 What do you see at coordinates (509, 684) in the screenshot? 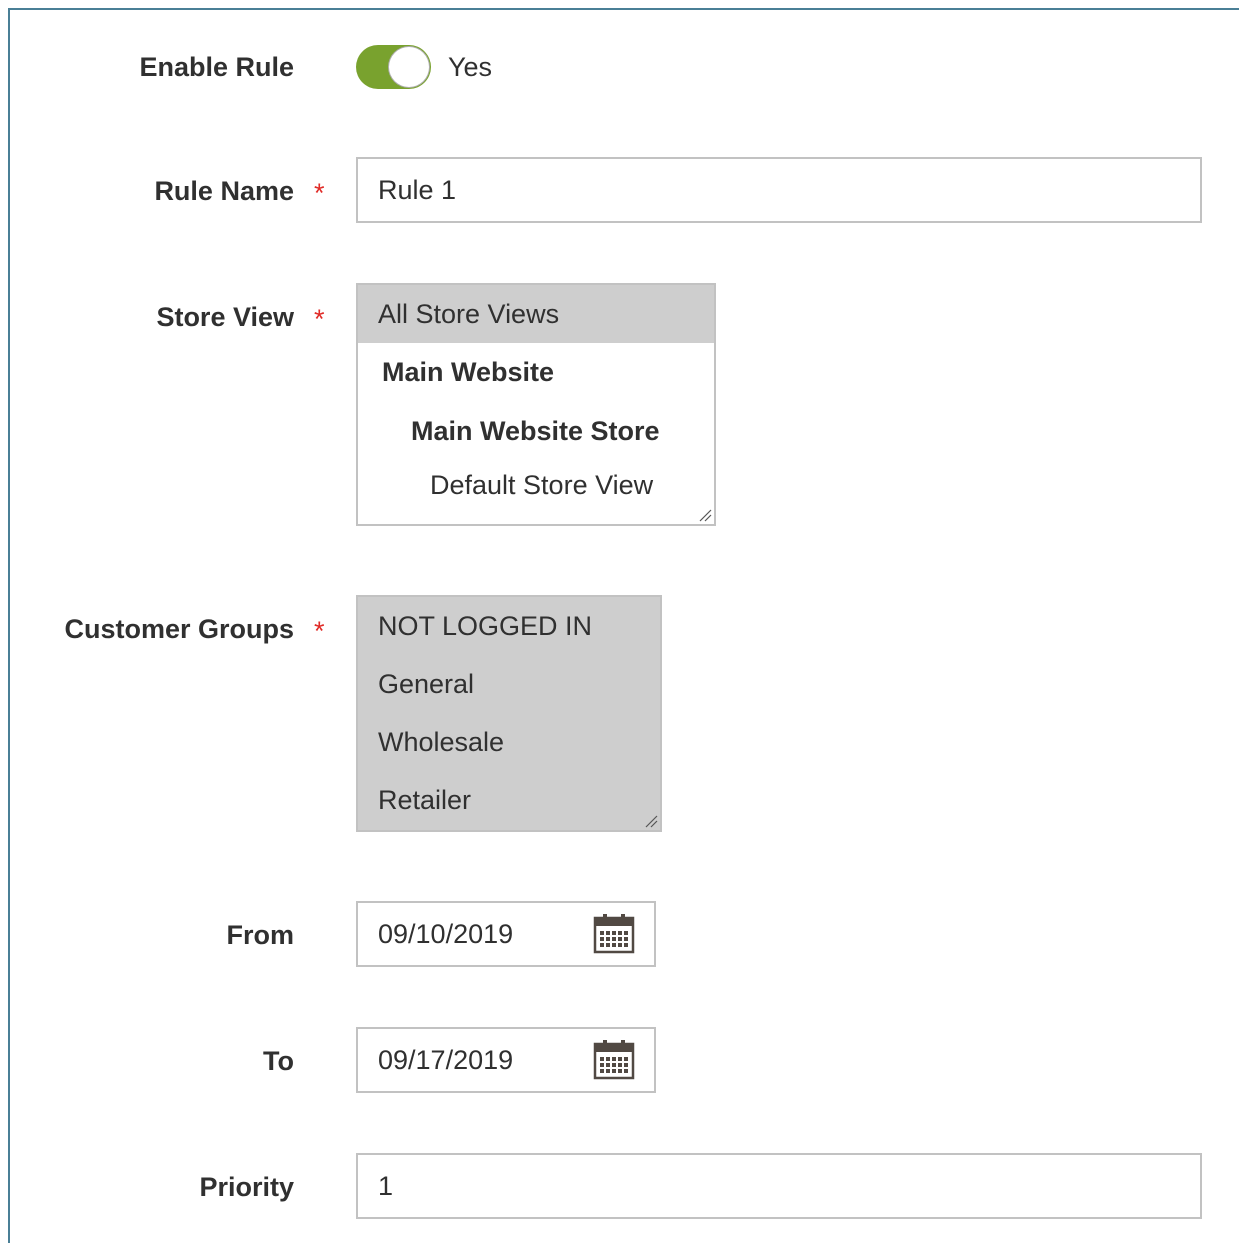
I see `customer-group-option: General` at bounding box center [509, 684].